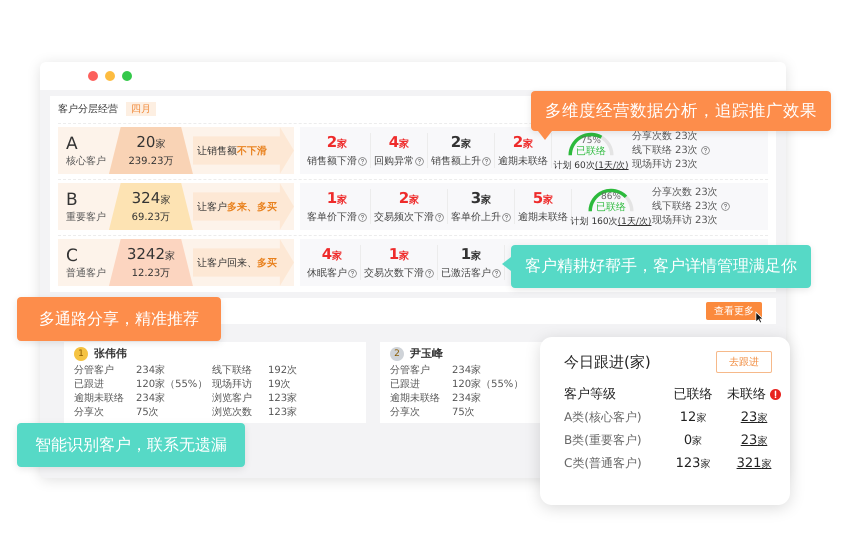  What do you see at coordinates (746, 394) in the screenshot?
I see `column-header: 未联络` at bounding box center [746, 394].